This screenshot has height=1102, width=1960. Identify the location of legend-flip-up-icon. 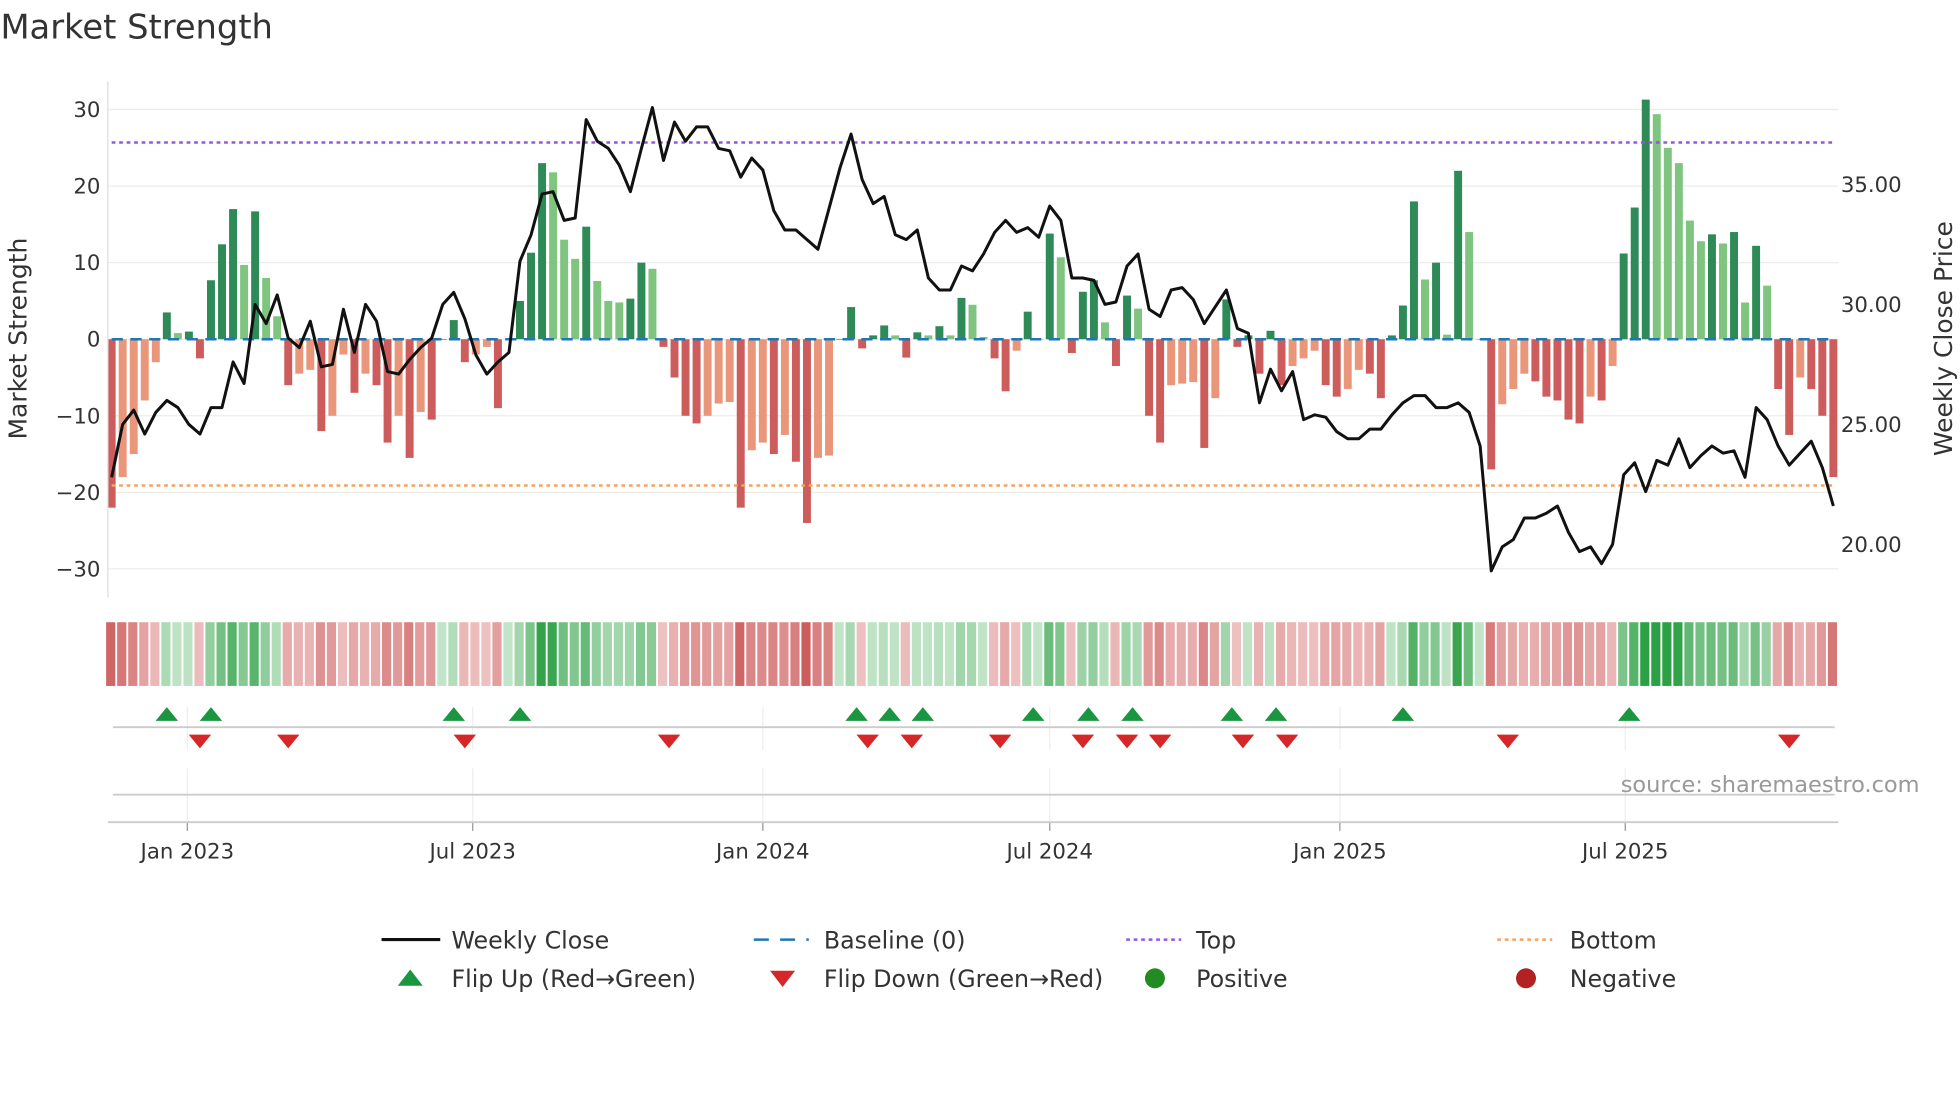
(410, 977).